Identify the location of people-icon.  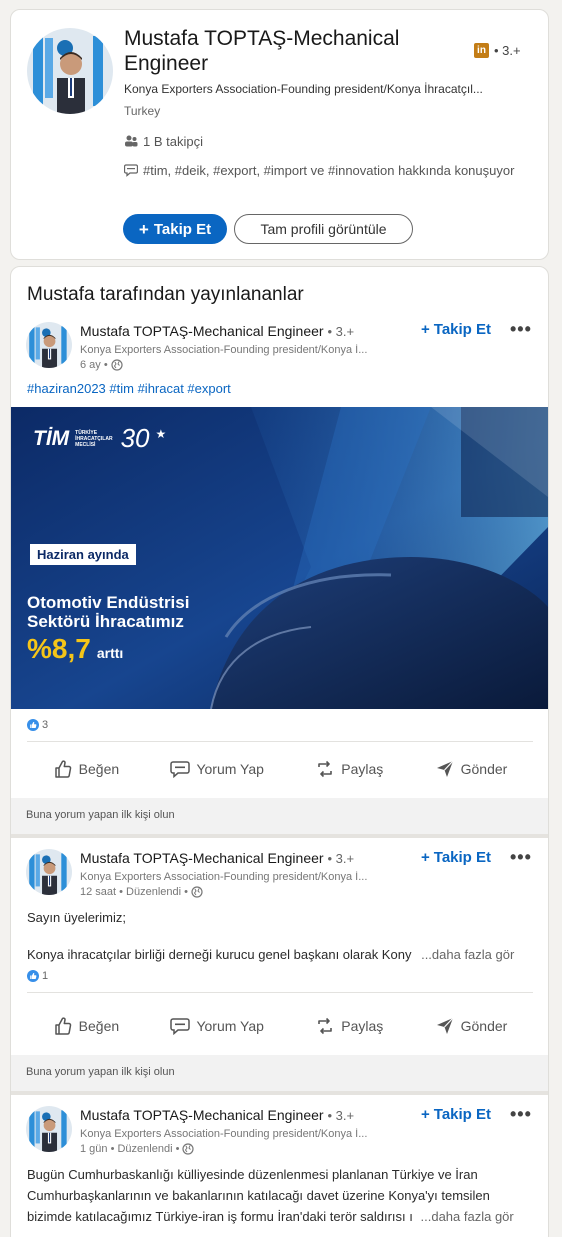
(131, 143).